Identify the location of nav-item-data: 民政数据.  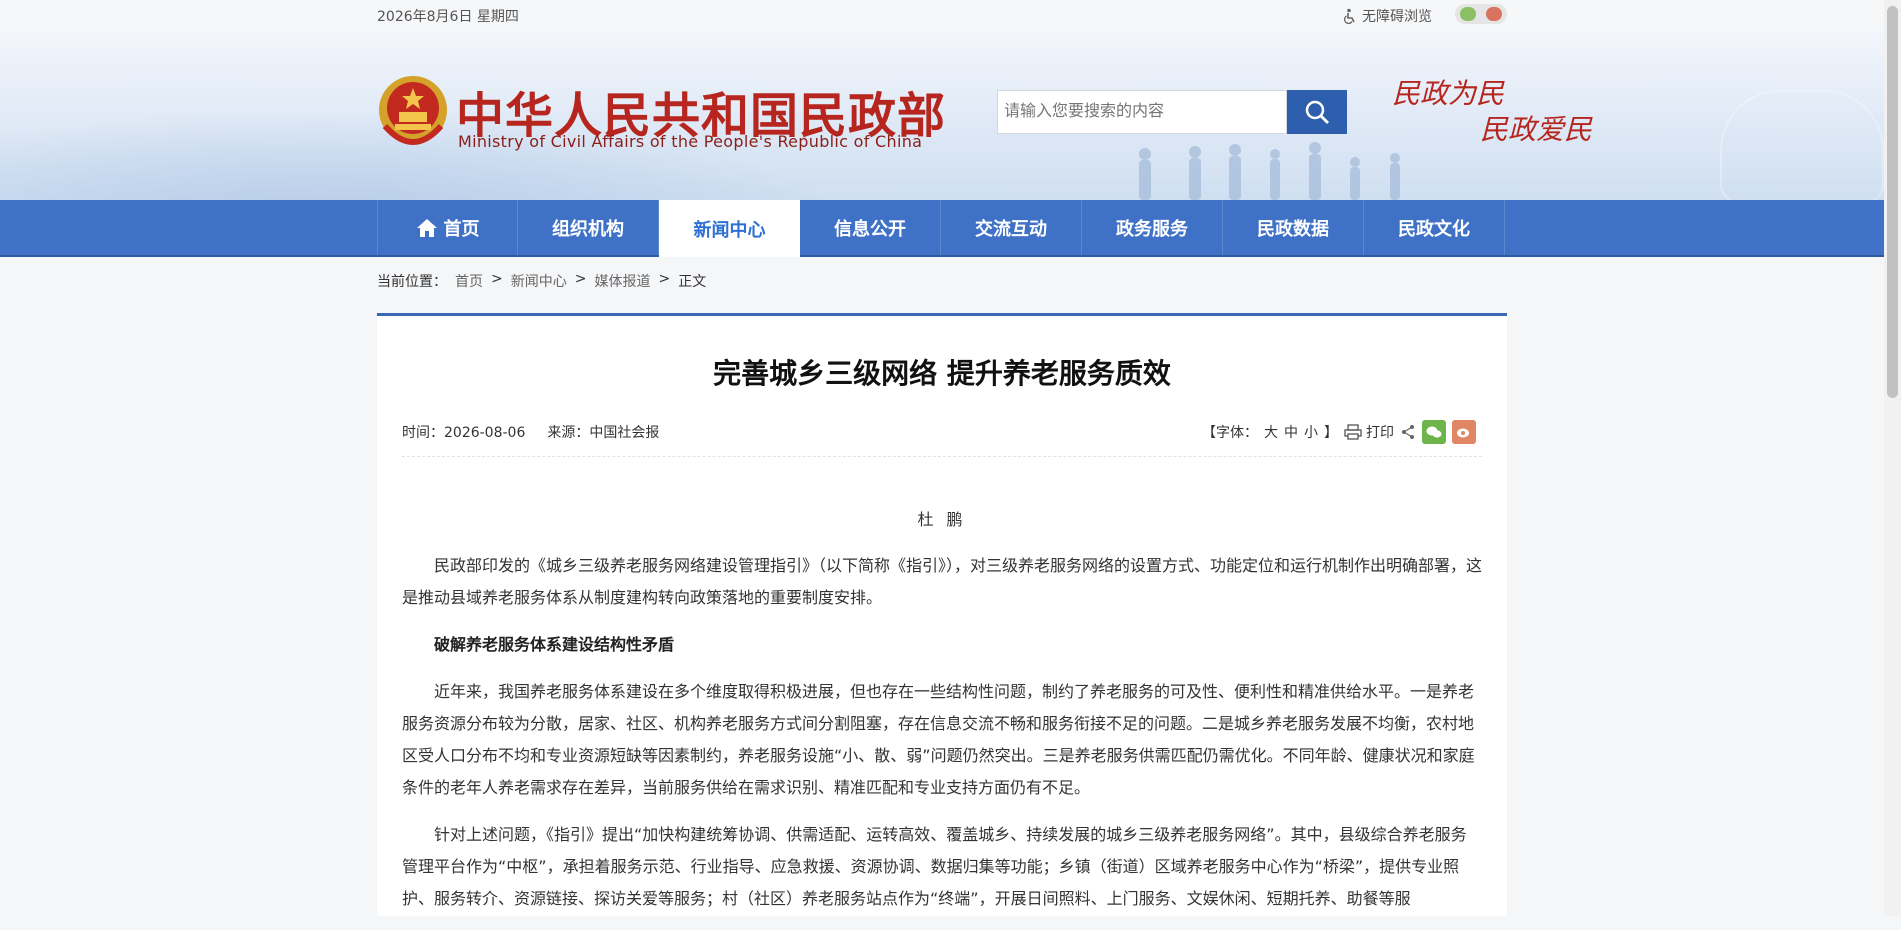
(1293, 227).